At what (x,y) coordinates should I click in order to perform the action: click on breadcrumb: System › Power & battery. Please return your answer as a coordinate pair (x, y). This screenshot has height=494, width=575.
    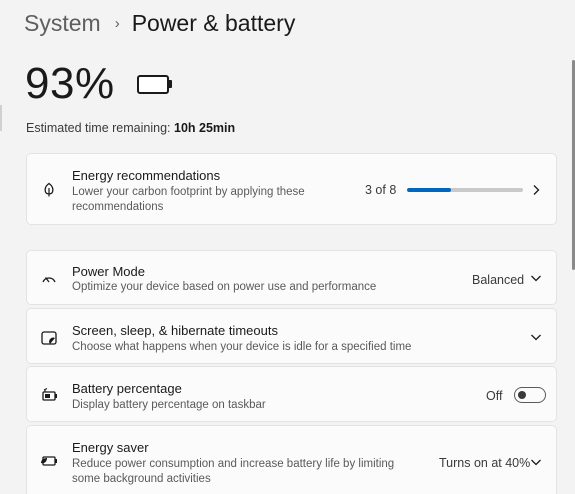
    Looking at the image, I should click on (159, 23).